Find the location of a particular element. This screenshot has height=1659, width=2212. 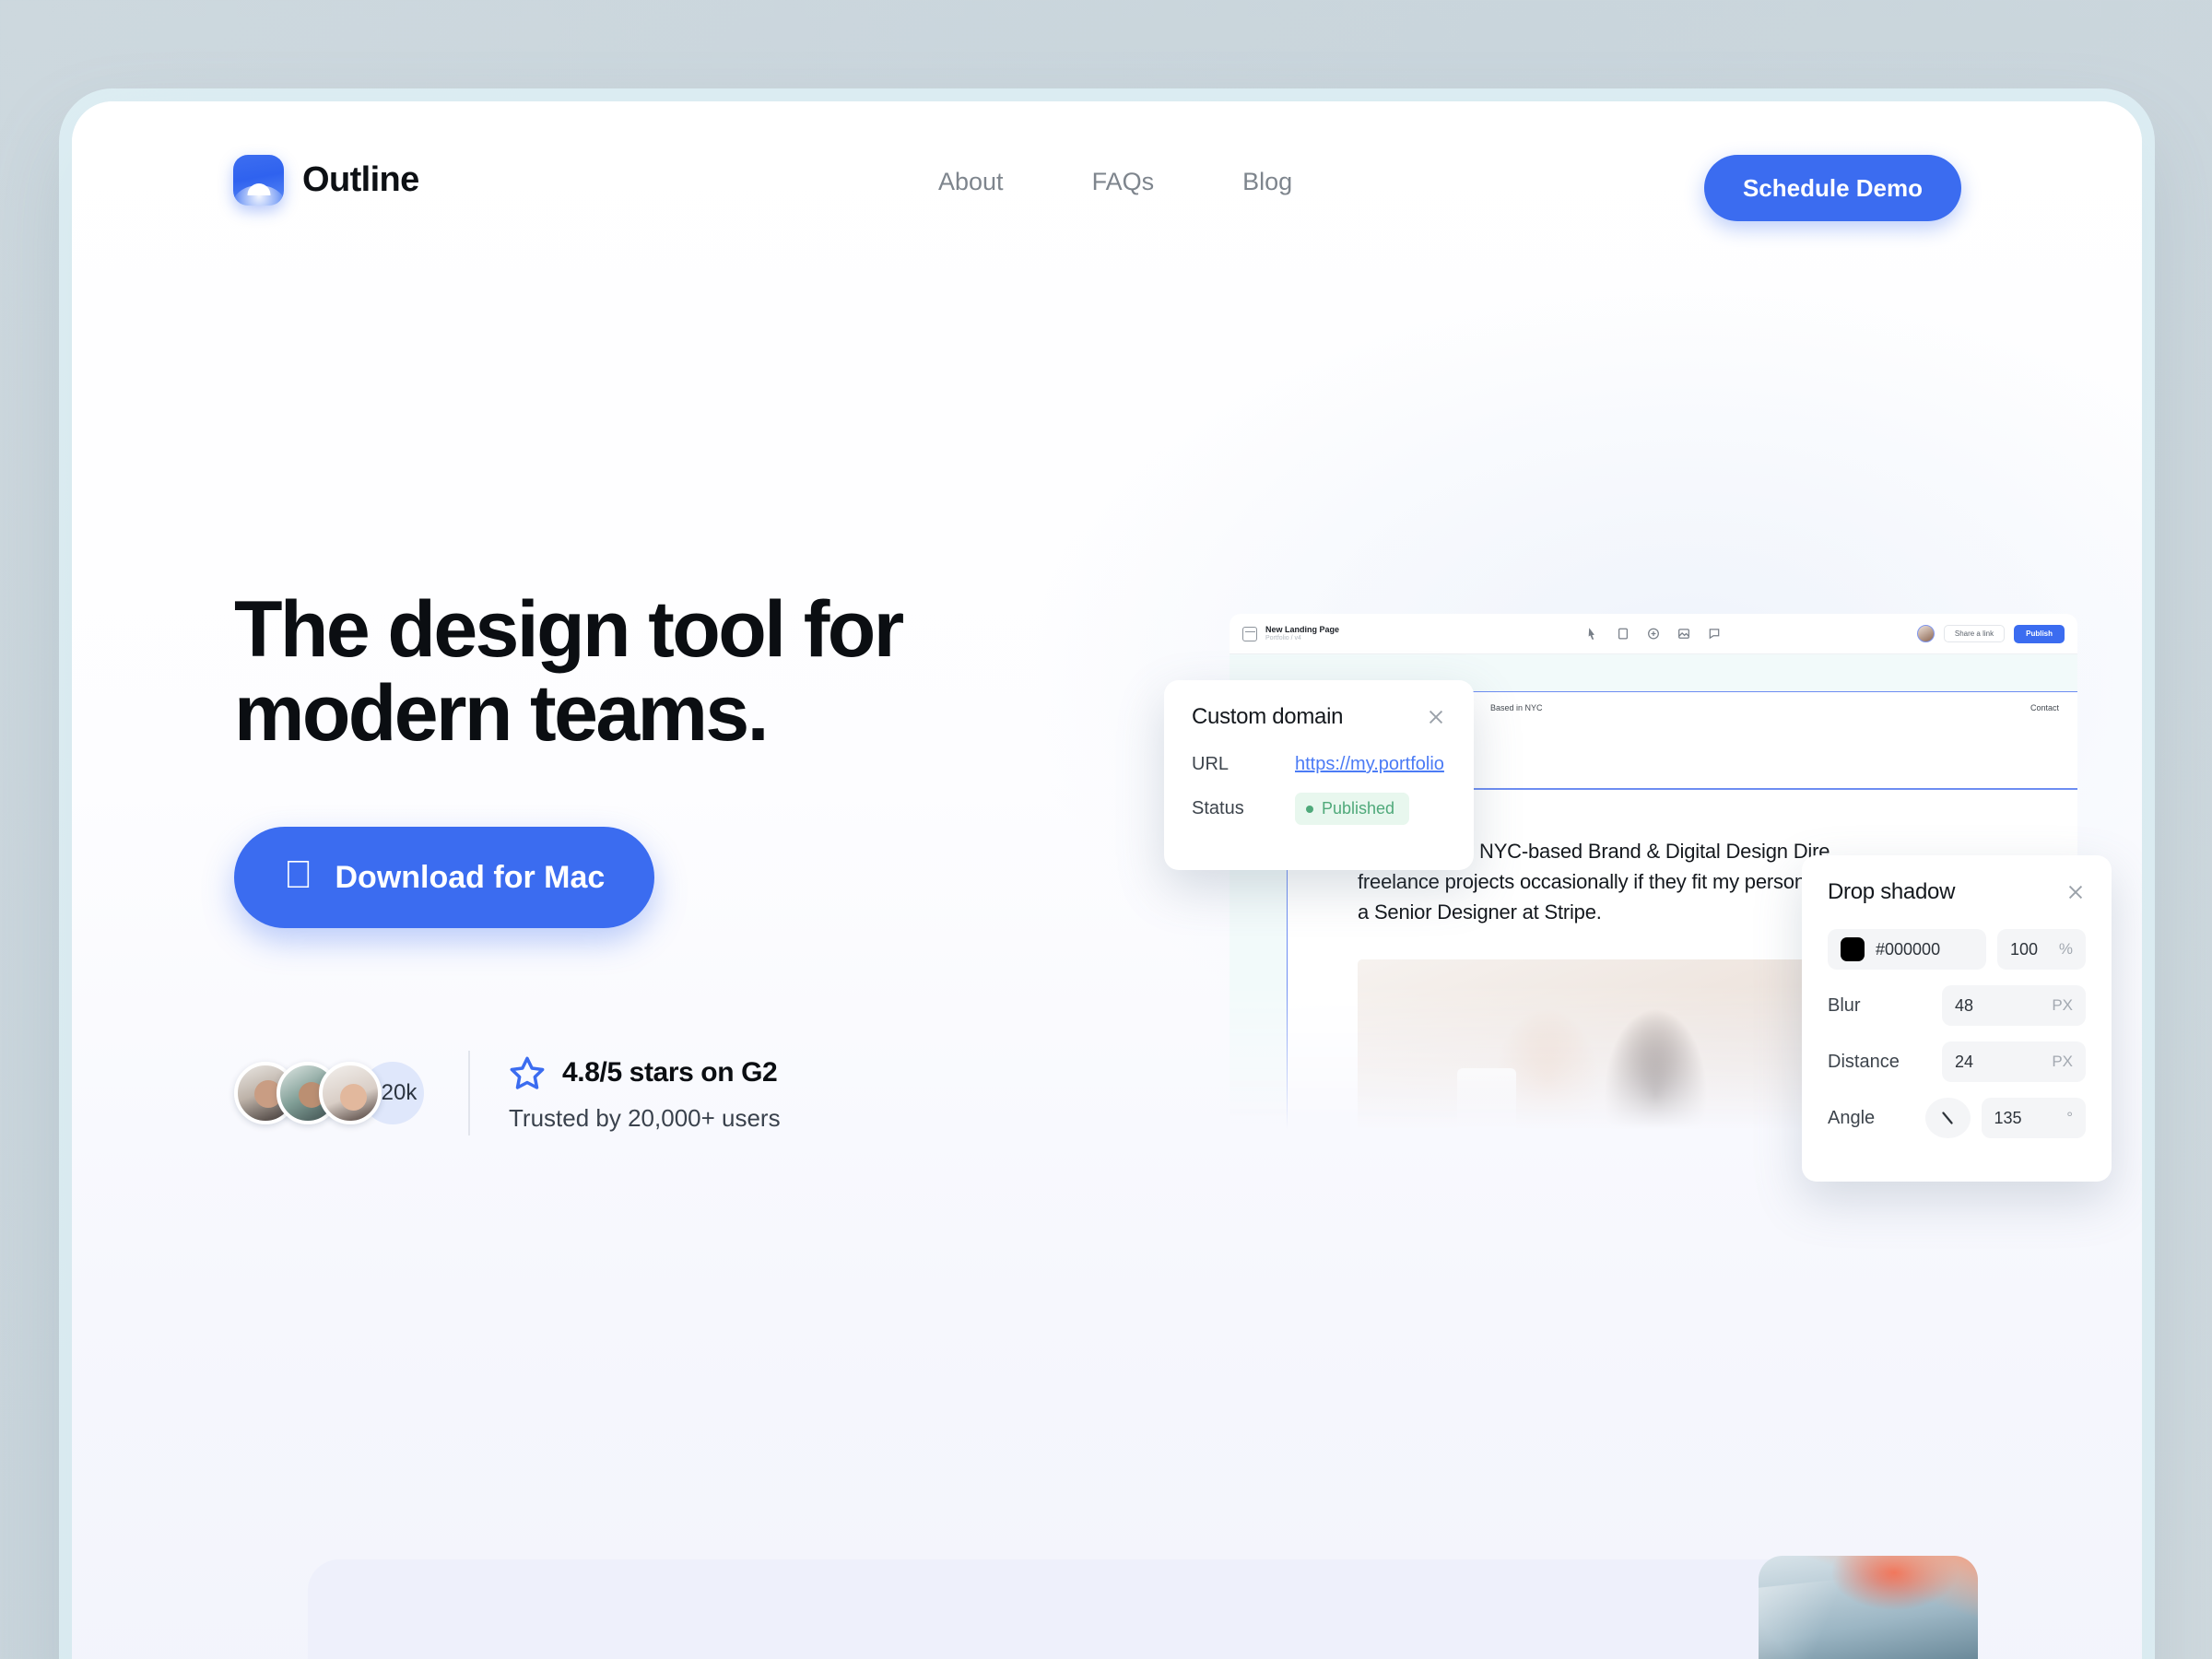

hero-title: The design tool for modern teams. is located at coordinates (649, 672).